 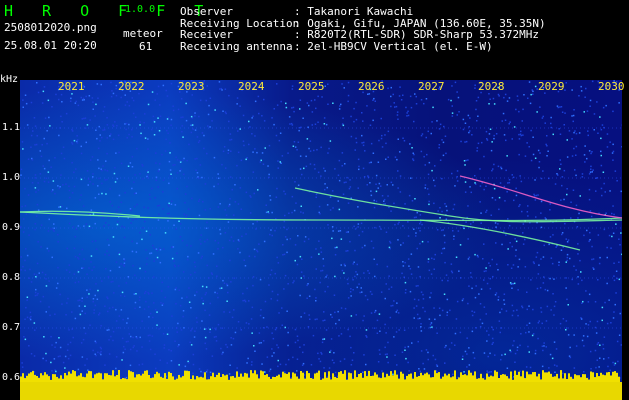 I want to click on x-tick-label: 2025, so click(x=311, y=86).